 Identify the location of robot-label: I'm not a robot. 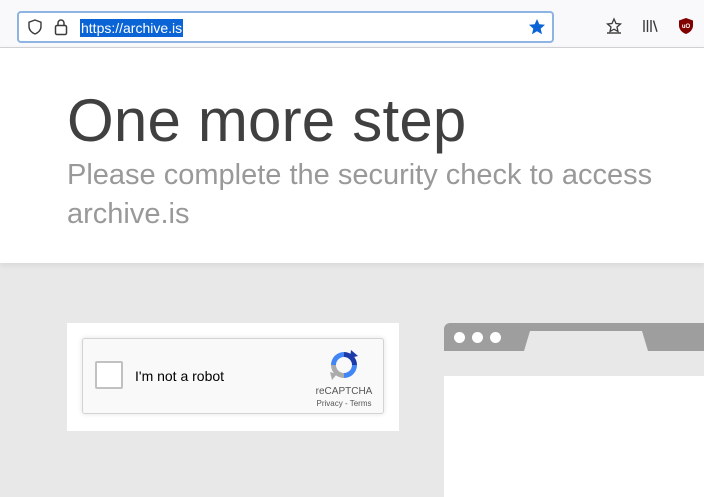
(180, 376).